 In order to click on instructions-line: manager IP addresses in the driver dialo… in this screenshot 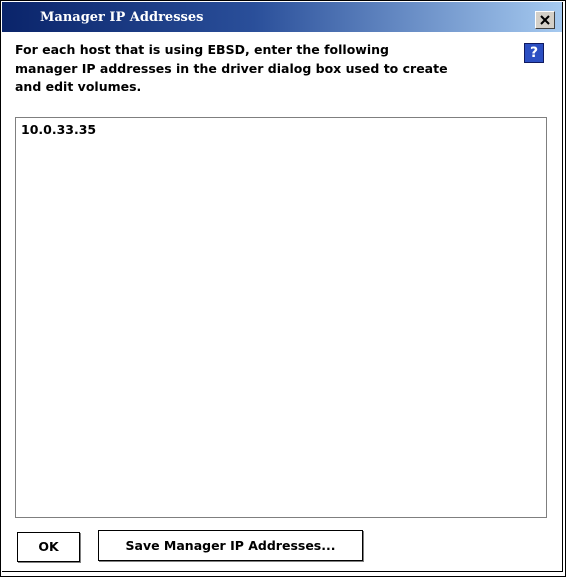, I will do `click(231, 68)`.